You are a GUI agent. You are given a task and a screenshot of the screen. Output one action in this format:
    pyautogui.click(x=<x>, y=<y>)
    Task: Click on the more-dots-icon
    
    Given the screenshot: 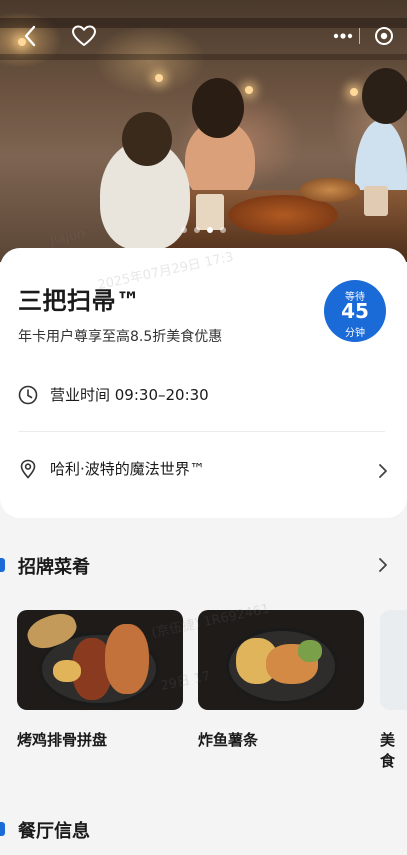 What is the action you would take?
    pyautogui.click(x=343, y=36)
    